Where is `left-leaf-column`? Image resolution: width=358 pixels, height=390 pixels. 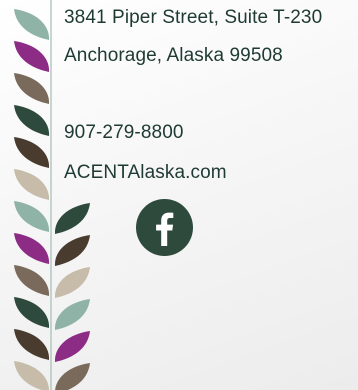
left-leaf-column is located at coordinates (32, 199).